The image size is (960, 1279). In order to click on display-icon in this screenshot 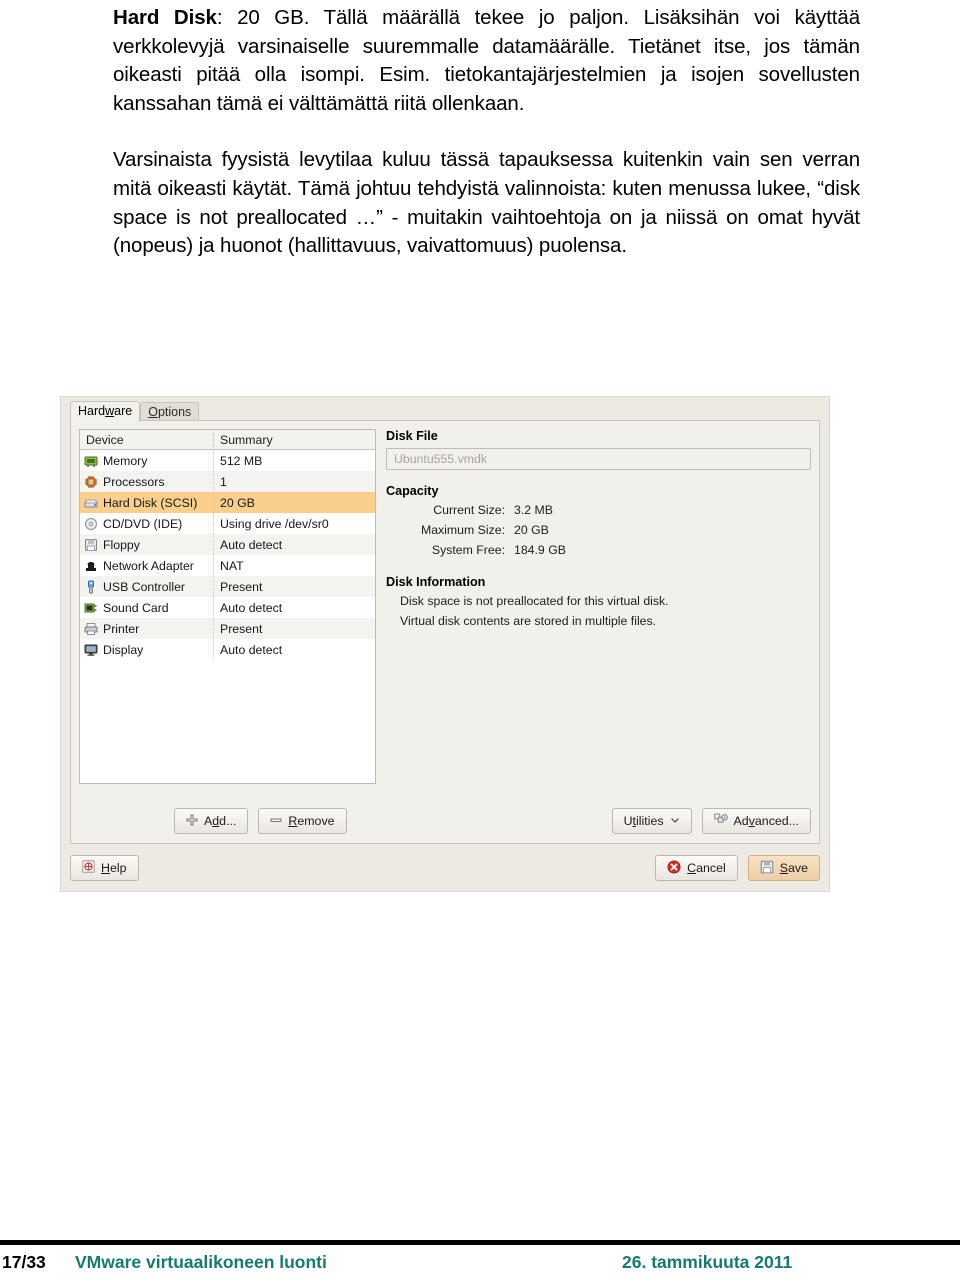, I will do `click(91, 650)`.